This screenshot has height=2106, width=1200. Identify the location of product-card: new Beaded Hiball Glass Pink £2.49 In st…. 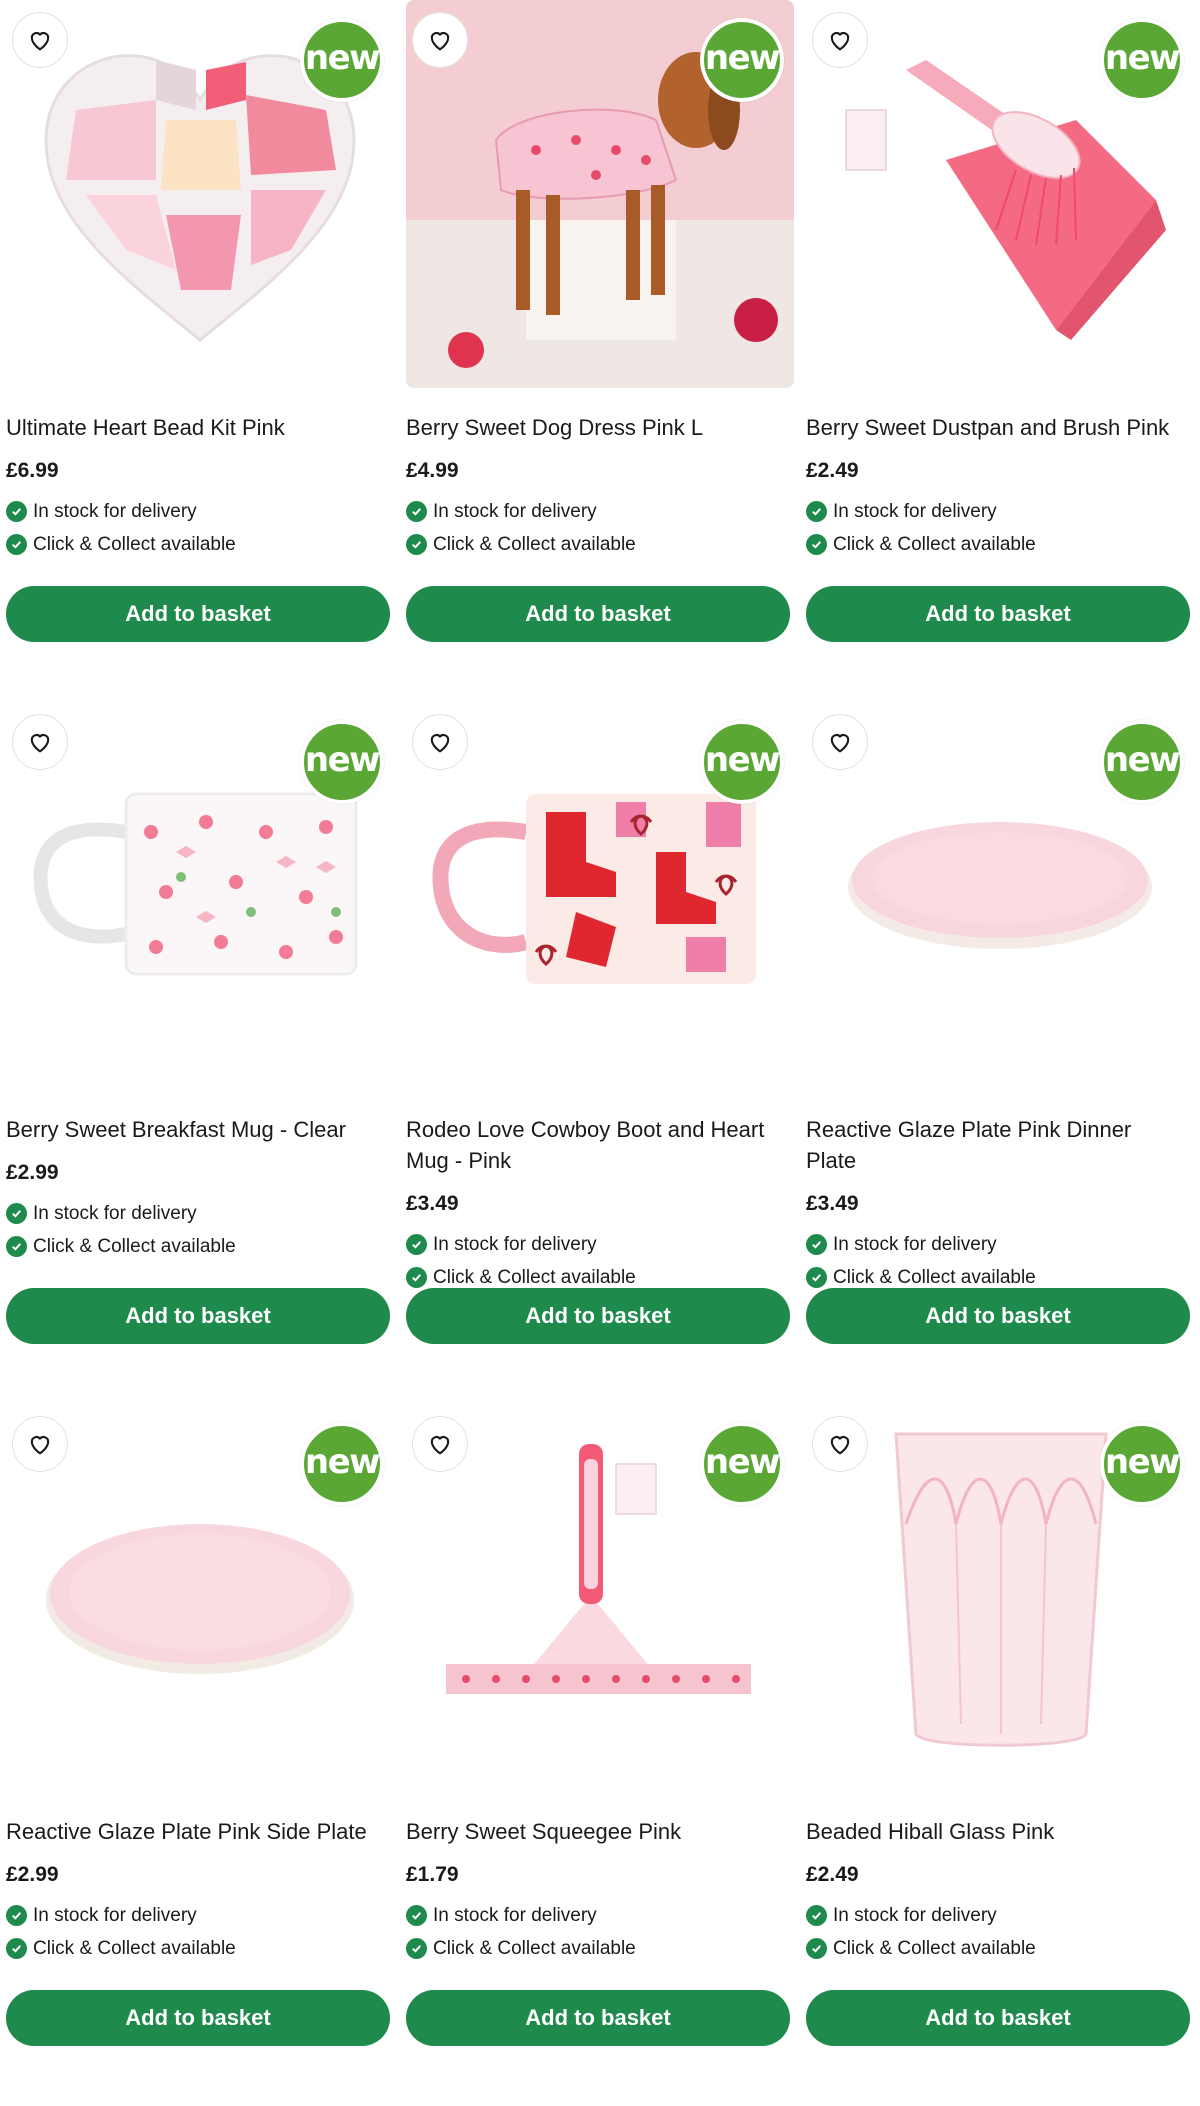
(1000, 1755).